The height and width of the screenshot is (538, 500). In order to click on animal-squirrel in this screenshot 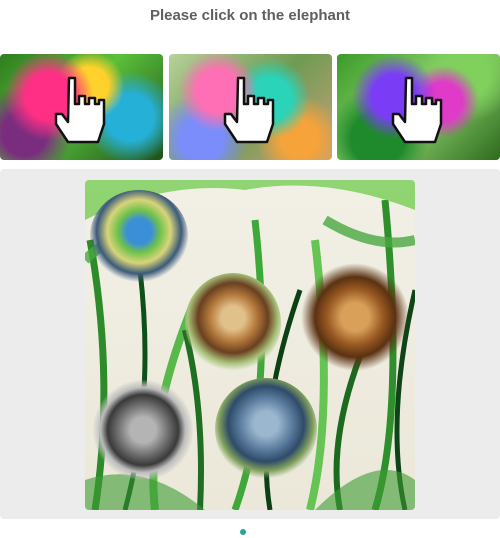, I will do `click(143, 430)`.